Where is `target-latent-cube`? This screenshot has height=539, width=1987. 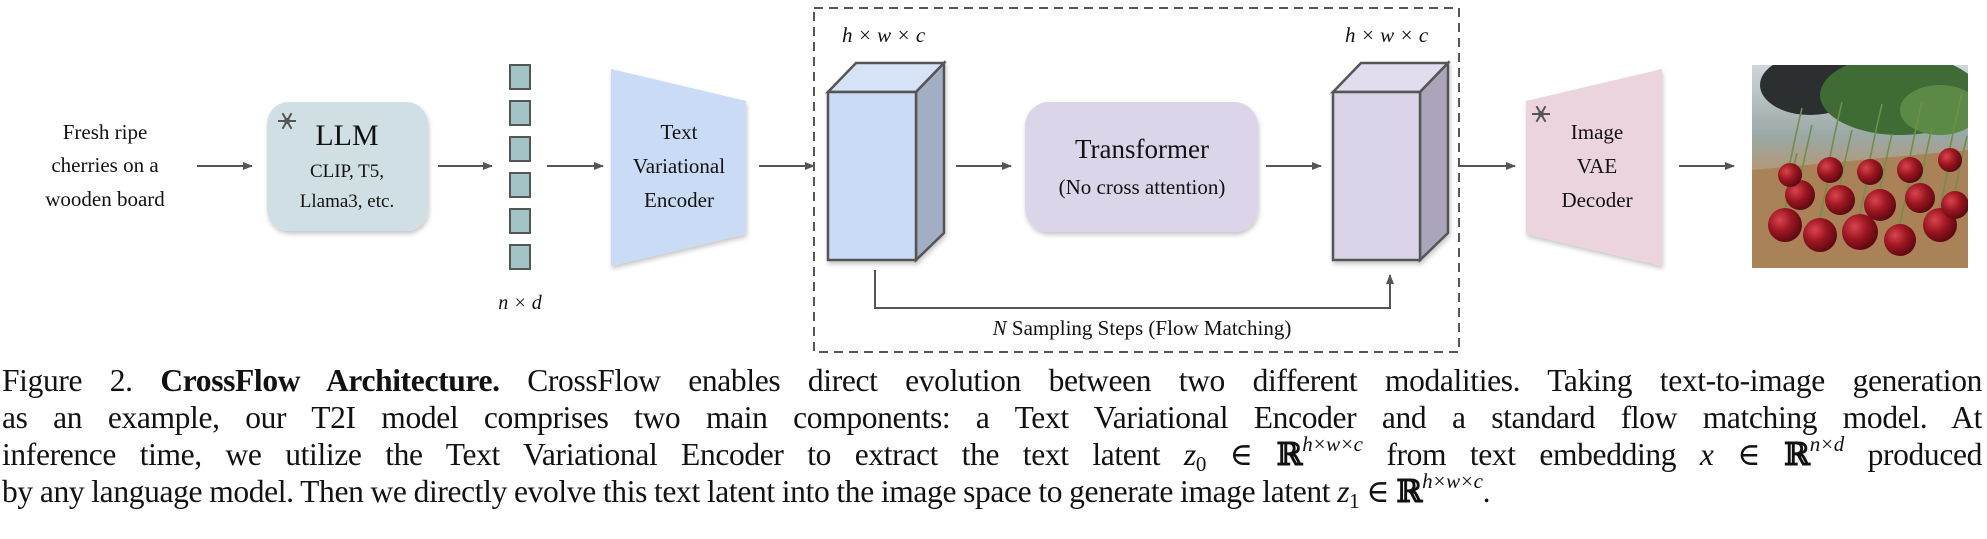 target-latent-cube is located at coordinates (1390, 161).